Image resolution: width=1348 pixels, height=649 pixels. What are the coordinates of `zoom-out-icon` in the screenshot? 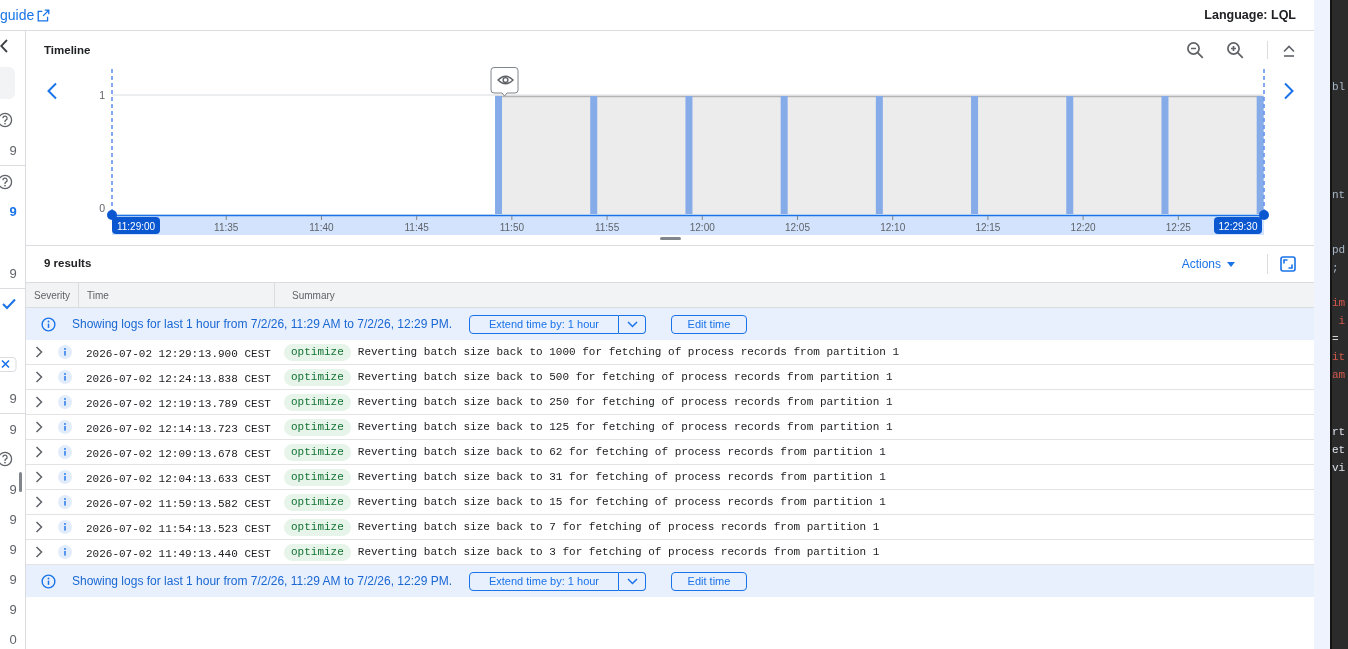 It's located at (1195, 50).